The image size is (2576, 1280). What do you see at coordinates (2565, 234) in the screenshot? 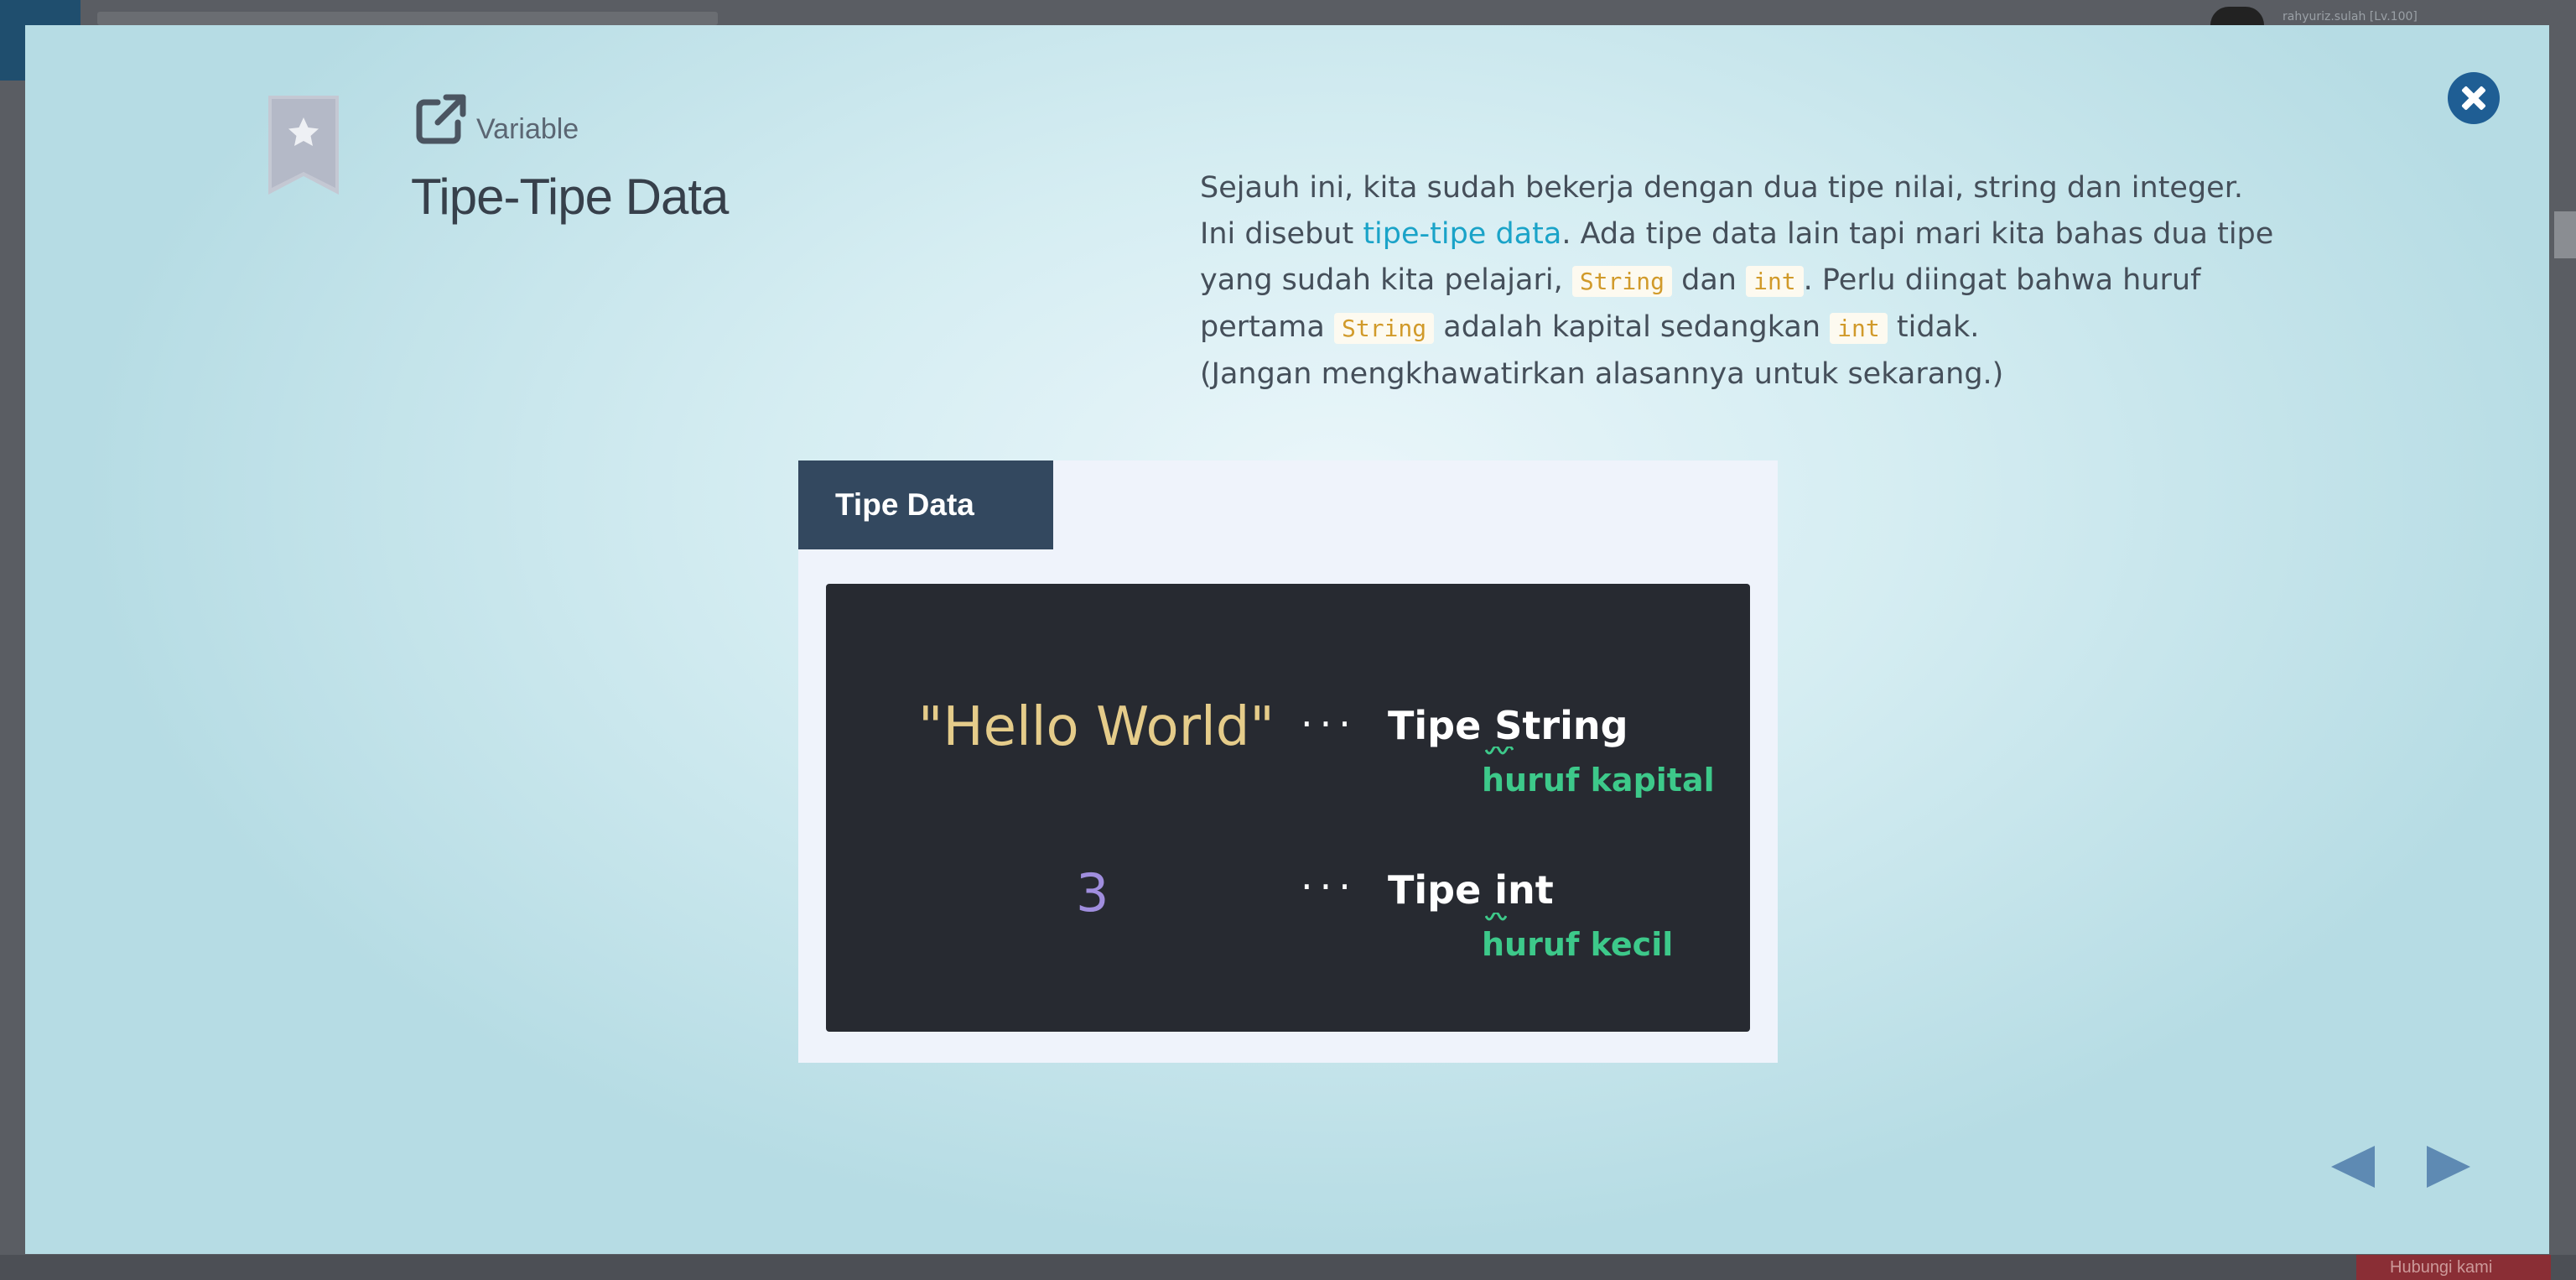
I see `page-scrollbar-thumb` at bounding box center [2565, 234].